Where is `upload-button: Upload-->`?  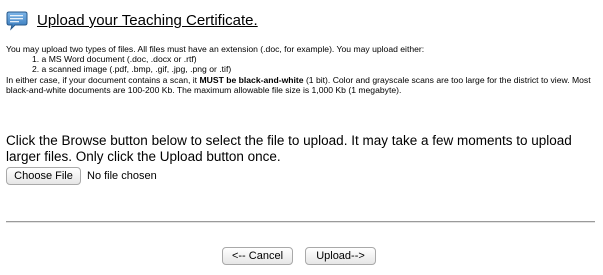
upload-button: Upload--> is located at coordinates (340, 256).